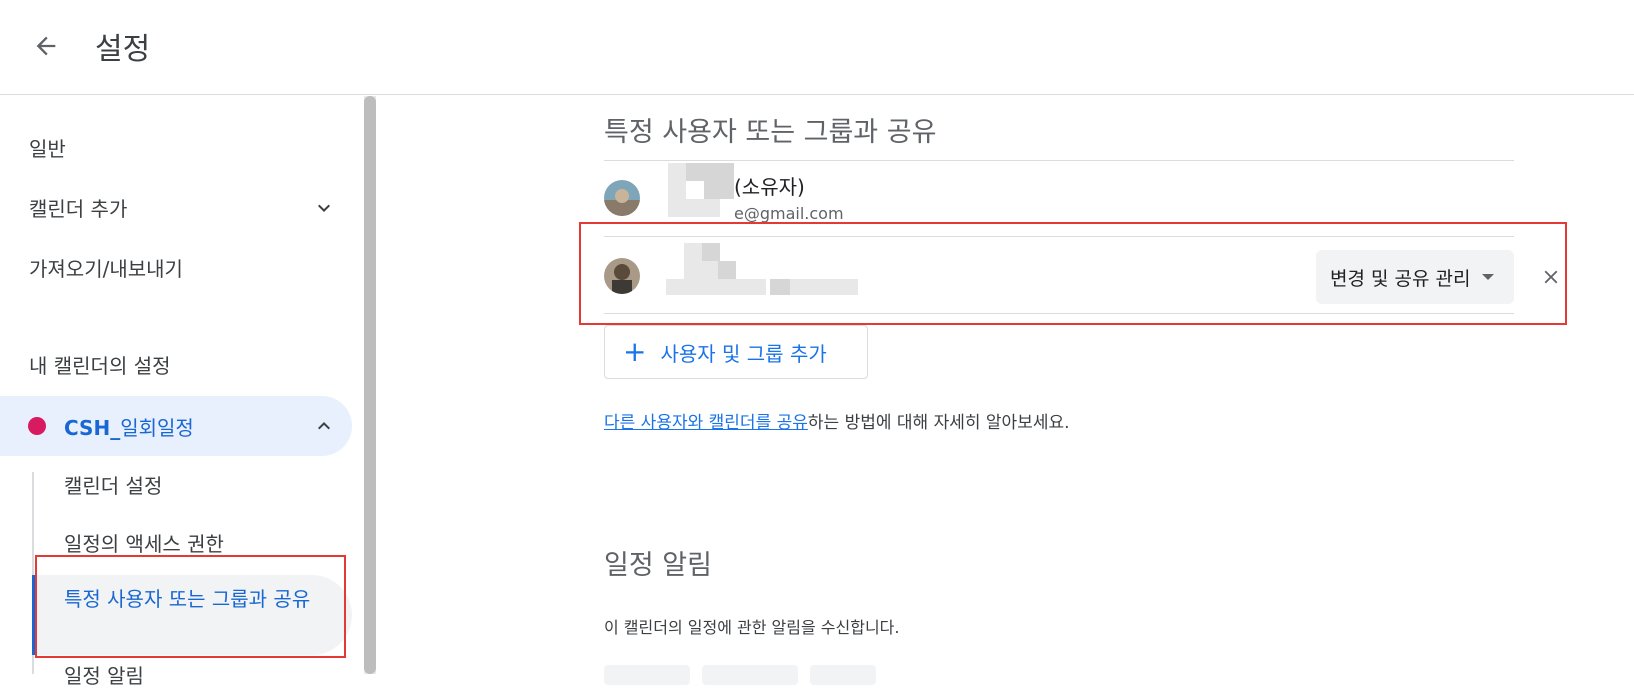  I want to click on remove-user-button, so click(1551, 277).